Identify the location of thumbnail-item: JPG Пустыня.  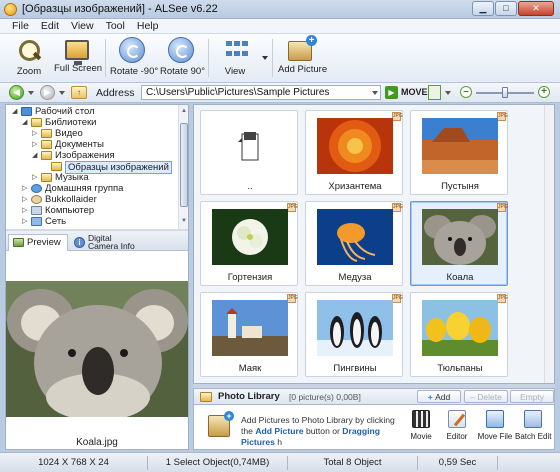
(459, 152).